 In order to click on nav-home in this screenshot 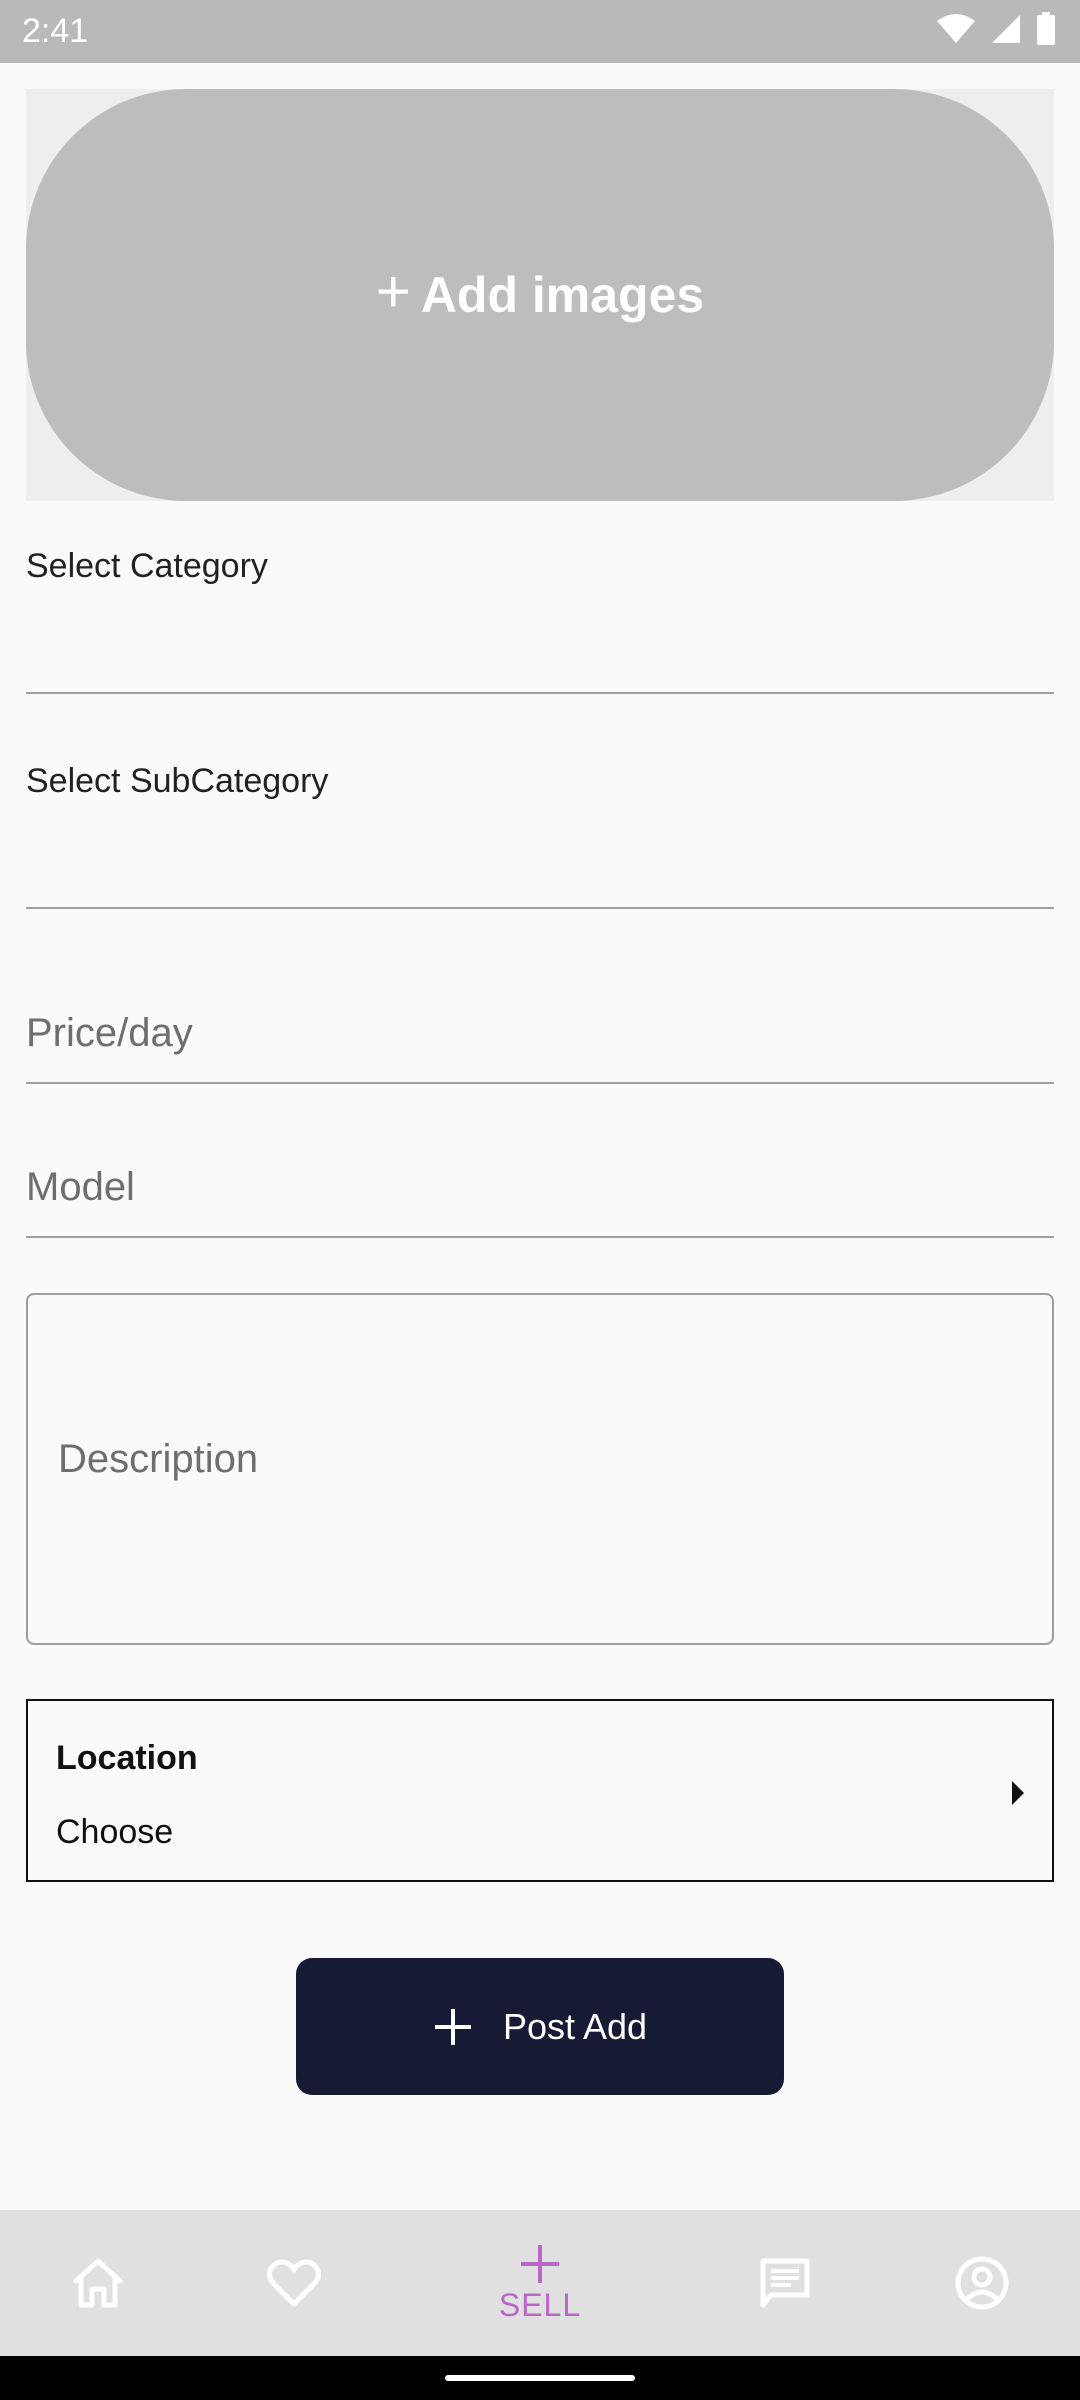, I will do `click(98, 2283)`.